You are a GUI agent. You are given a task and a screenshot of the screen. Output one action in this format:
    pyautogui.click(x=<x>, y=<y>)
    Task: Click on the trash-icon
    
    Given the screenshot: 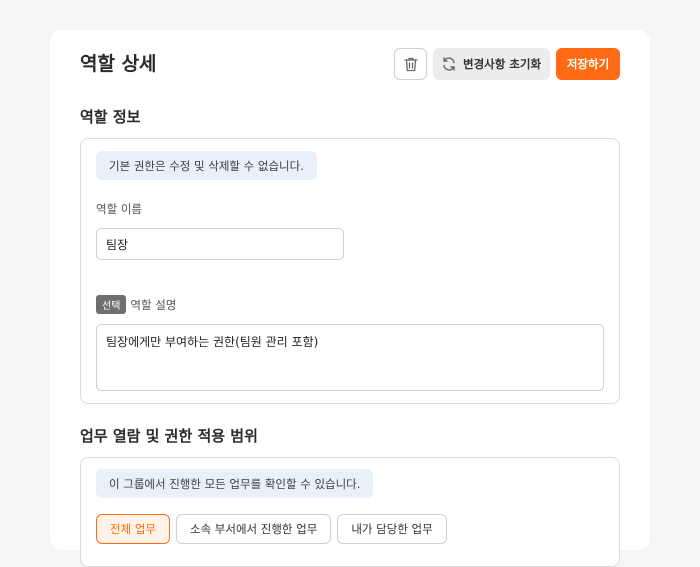 What is the action you would take?
    pyautogui.click(x=411, y=64)
    